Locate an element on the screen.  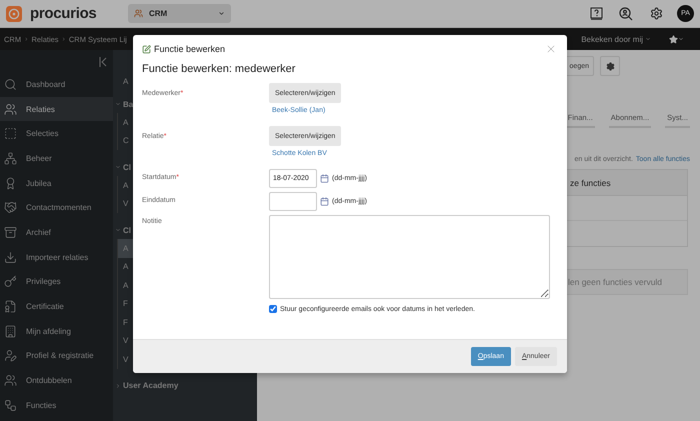
edit-icon is located at coordinates (146, 49).